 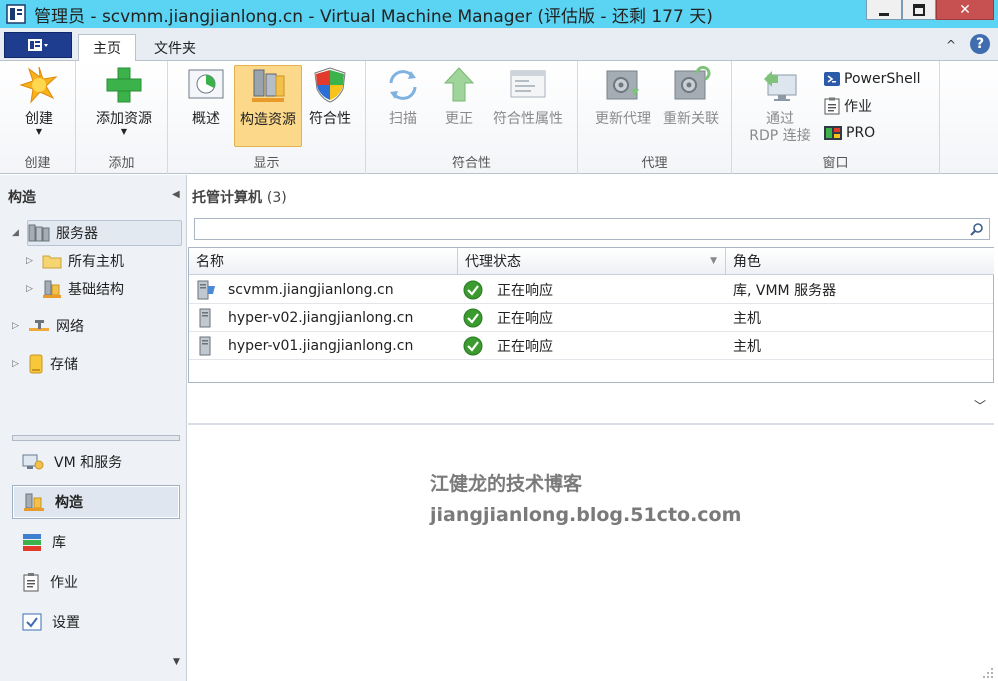 I want to click on ribbon-group-add: 添加资源 ▼ 添加, so click(x=122, y=117).